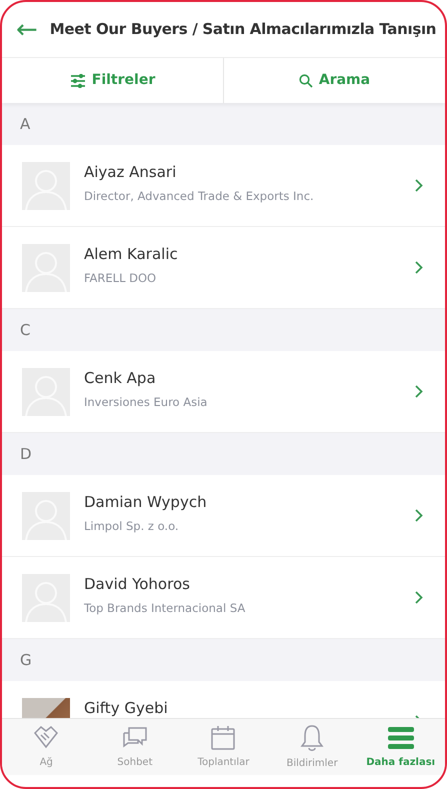  What do you see at coordinates (25, 330) in the screenshot?
I see `section-letter: C` at bounding box center [25, 330].